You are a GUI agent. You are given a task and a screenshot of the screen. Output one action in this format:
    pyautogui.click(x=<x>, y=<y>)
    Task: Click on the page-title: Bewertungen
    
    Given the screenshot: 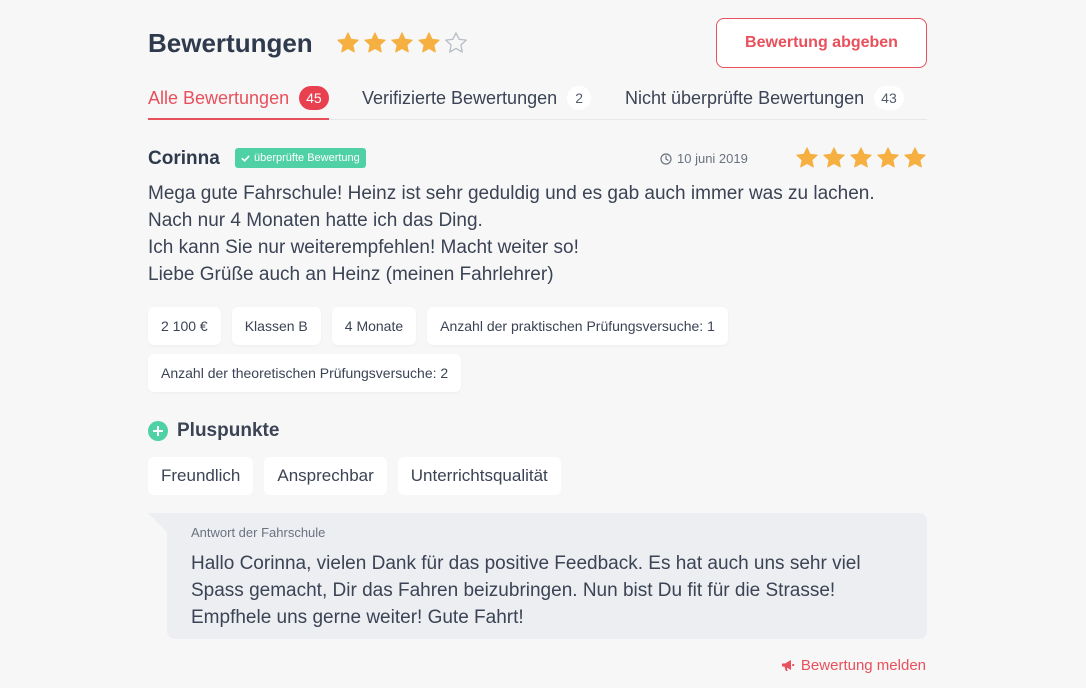 What is the action you would take?
    pyautogui.click(x=230, y=43)
    